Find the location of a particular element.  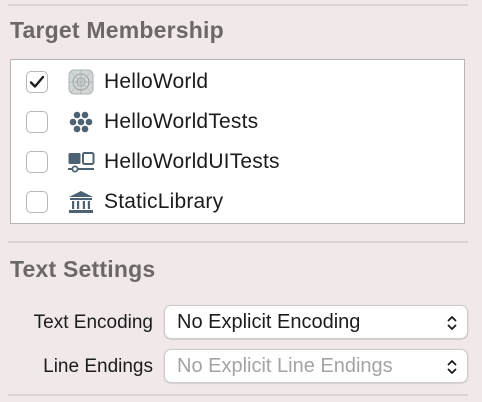

line-endings-label: Line Endings is located at coordinates (98, 366).